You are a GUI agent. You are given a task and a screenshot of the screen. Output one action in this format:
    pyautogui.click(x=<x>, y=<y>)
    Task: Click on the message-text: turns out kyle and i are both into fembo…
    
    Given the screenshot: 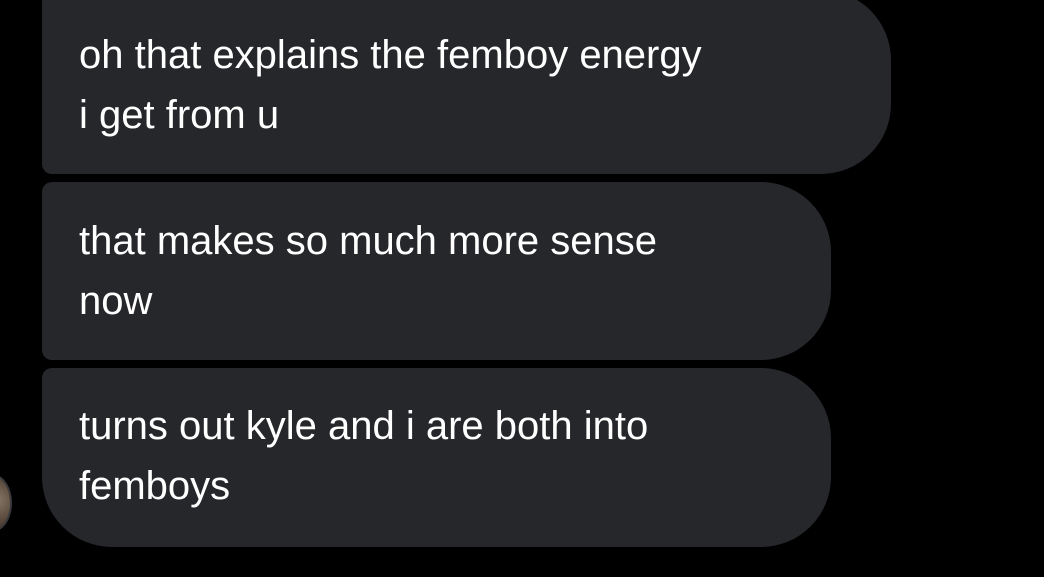 What is the action you would take?
    pyautogui.click(x=364, y=456)
    